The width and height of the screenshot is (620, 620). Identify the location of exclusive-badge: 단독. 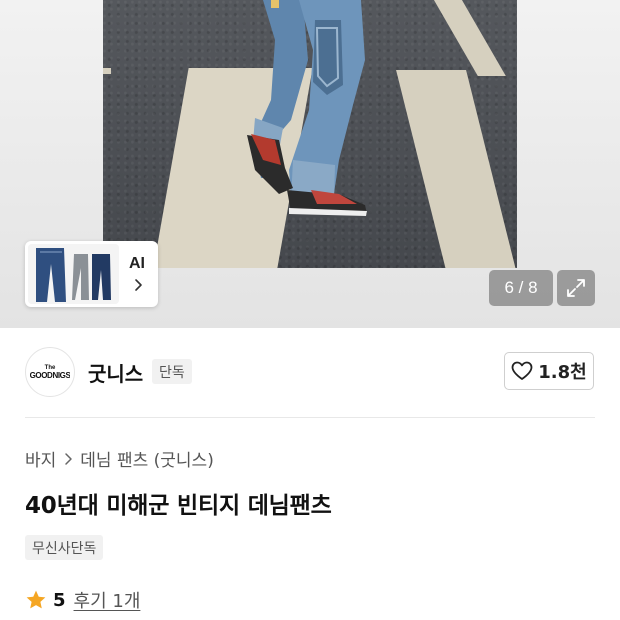
(172, 371).